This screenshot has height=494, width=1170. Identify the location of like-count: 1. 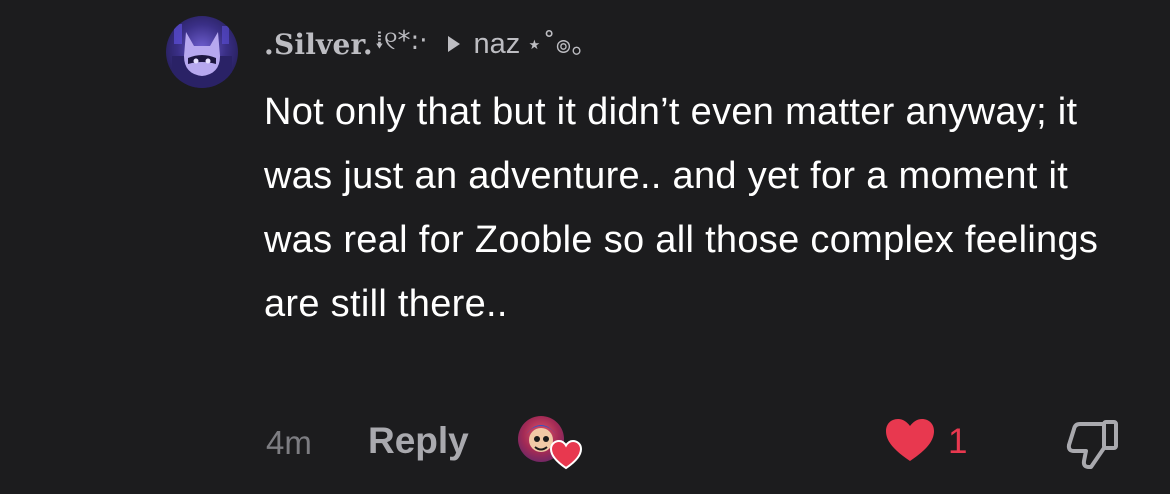
(958, 441).